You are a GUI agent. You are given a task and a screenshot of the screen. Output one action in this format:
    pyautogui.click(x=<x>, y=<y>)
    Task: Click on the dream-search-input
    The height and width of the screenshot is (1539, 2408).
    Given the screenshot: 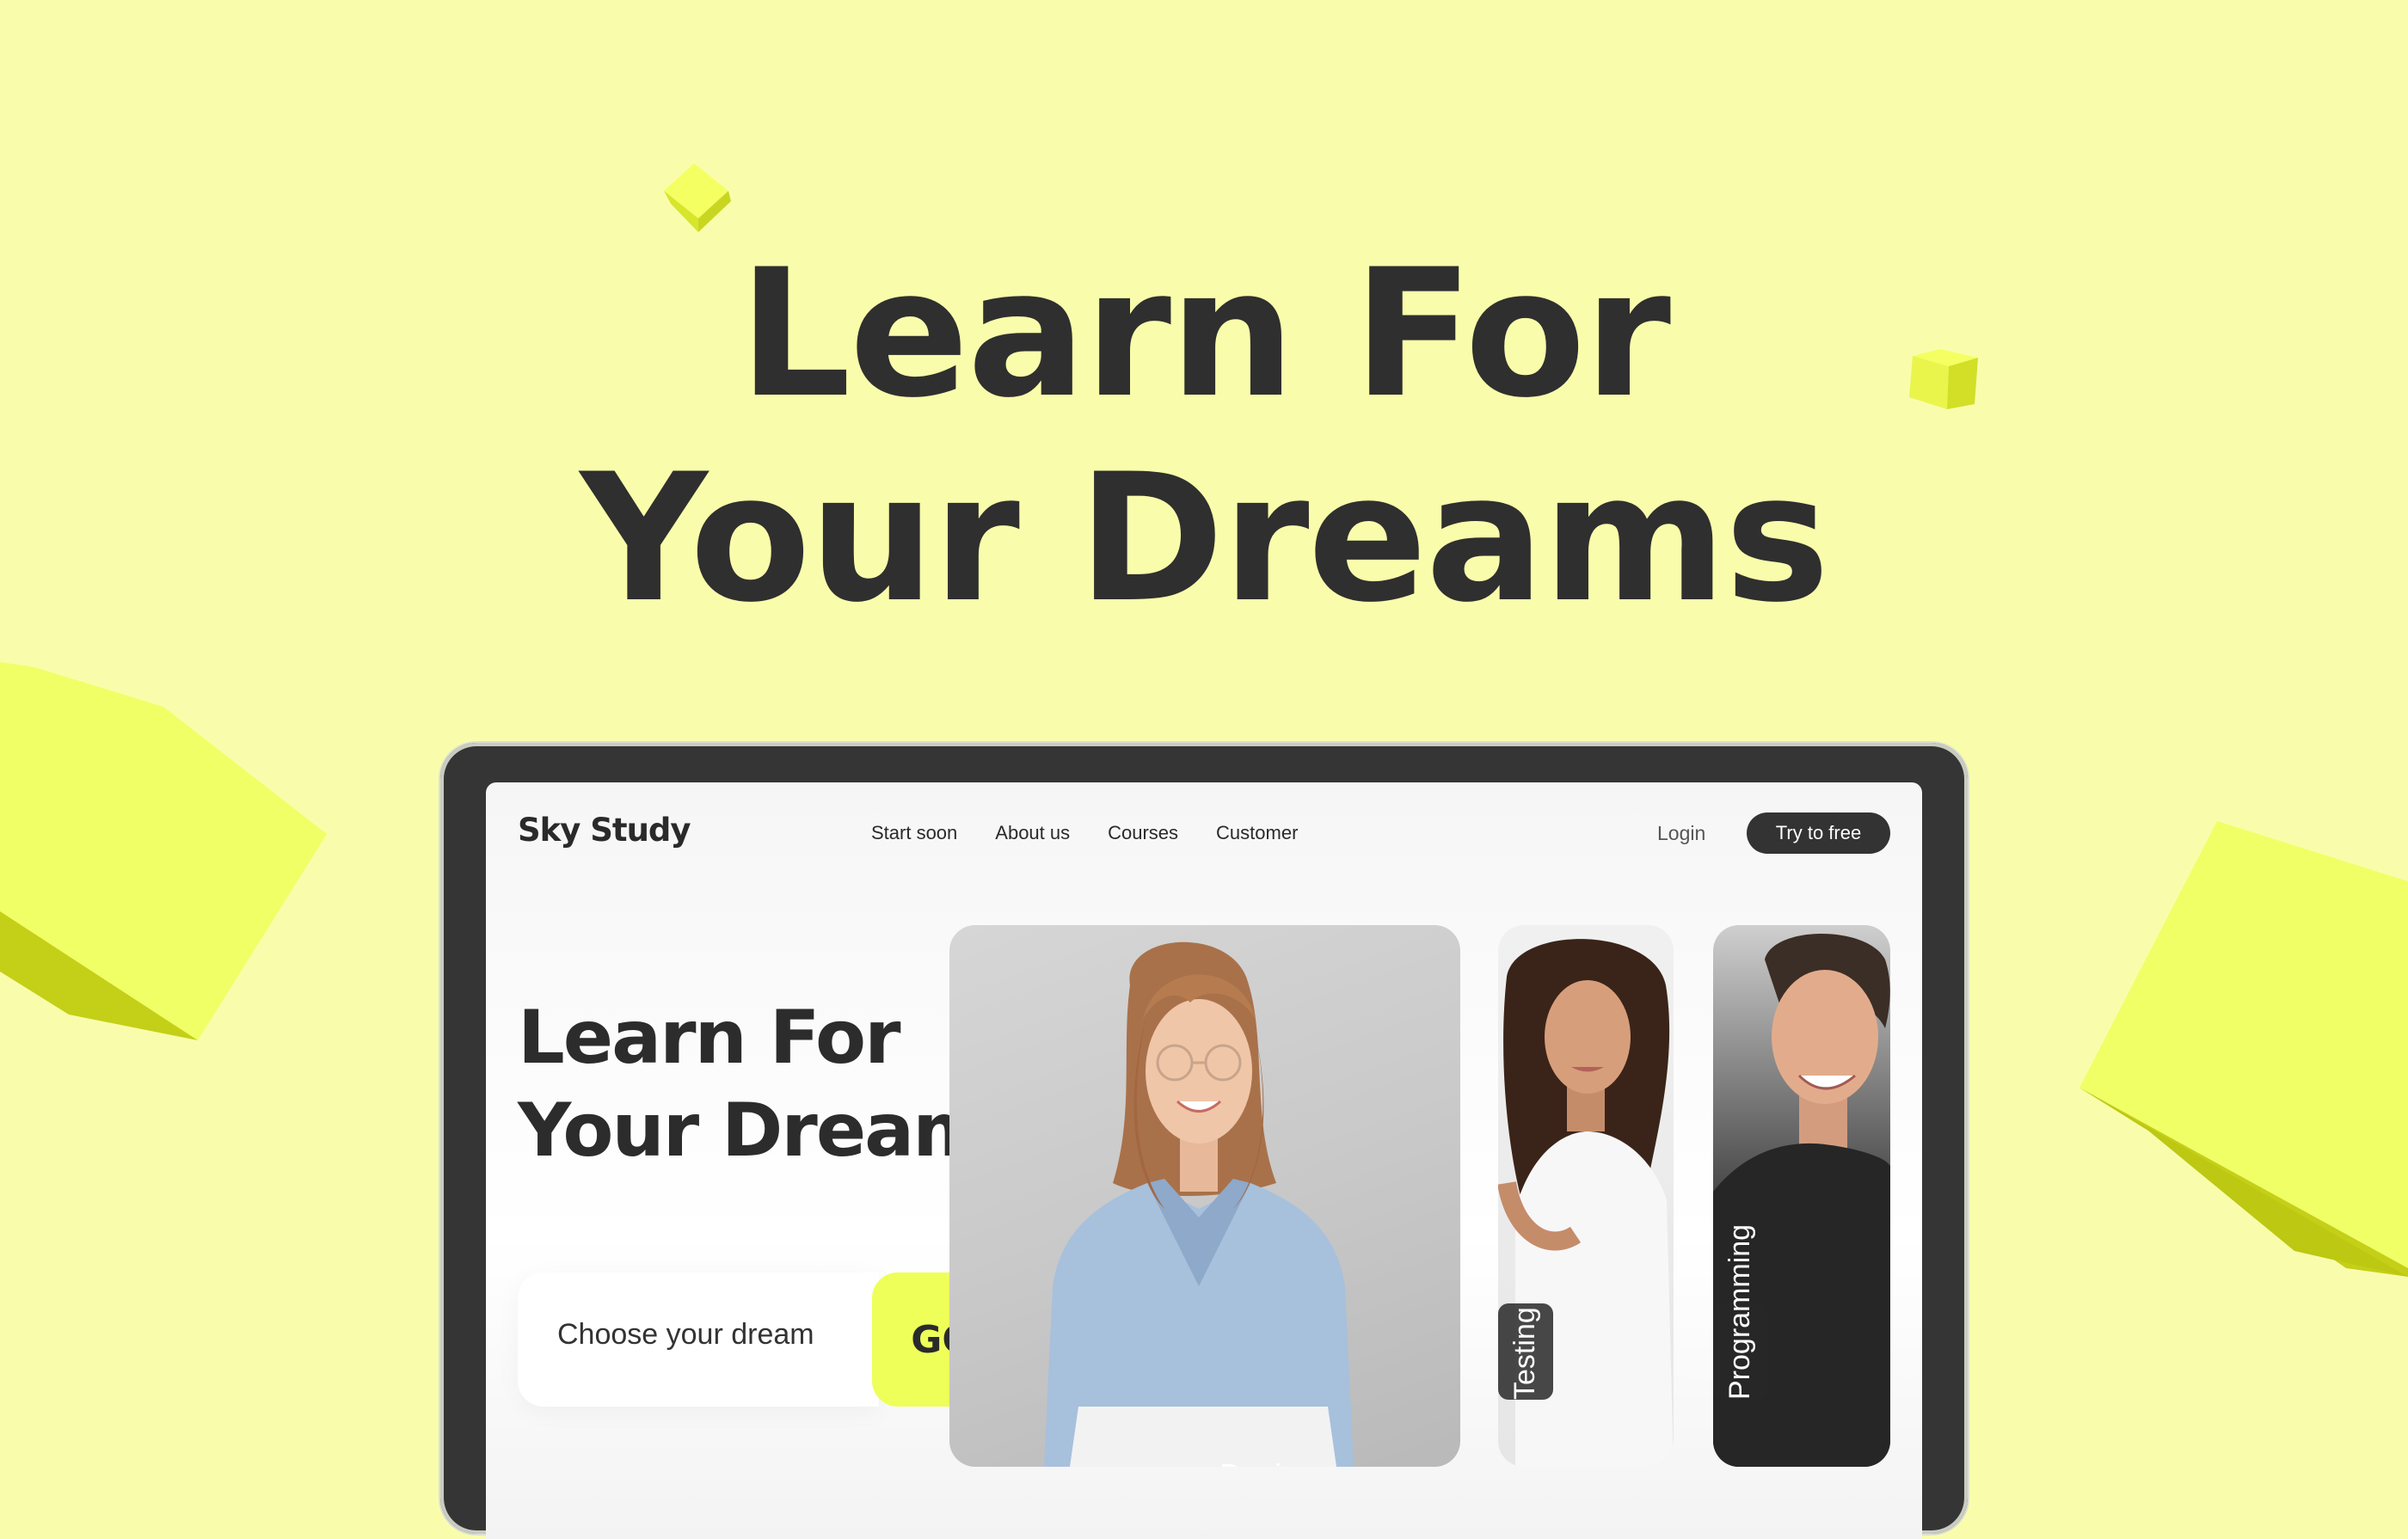 What is the action you would take?
    pyautogui.click(x=712, y=1334)
    